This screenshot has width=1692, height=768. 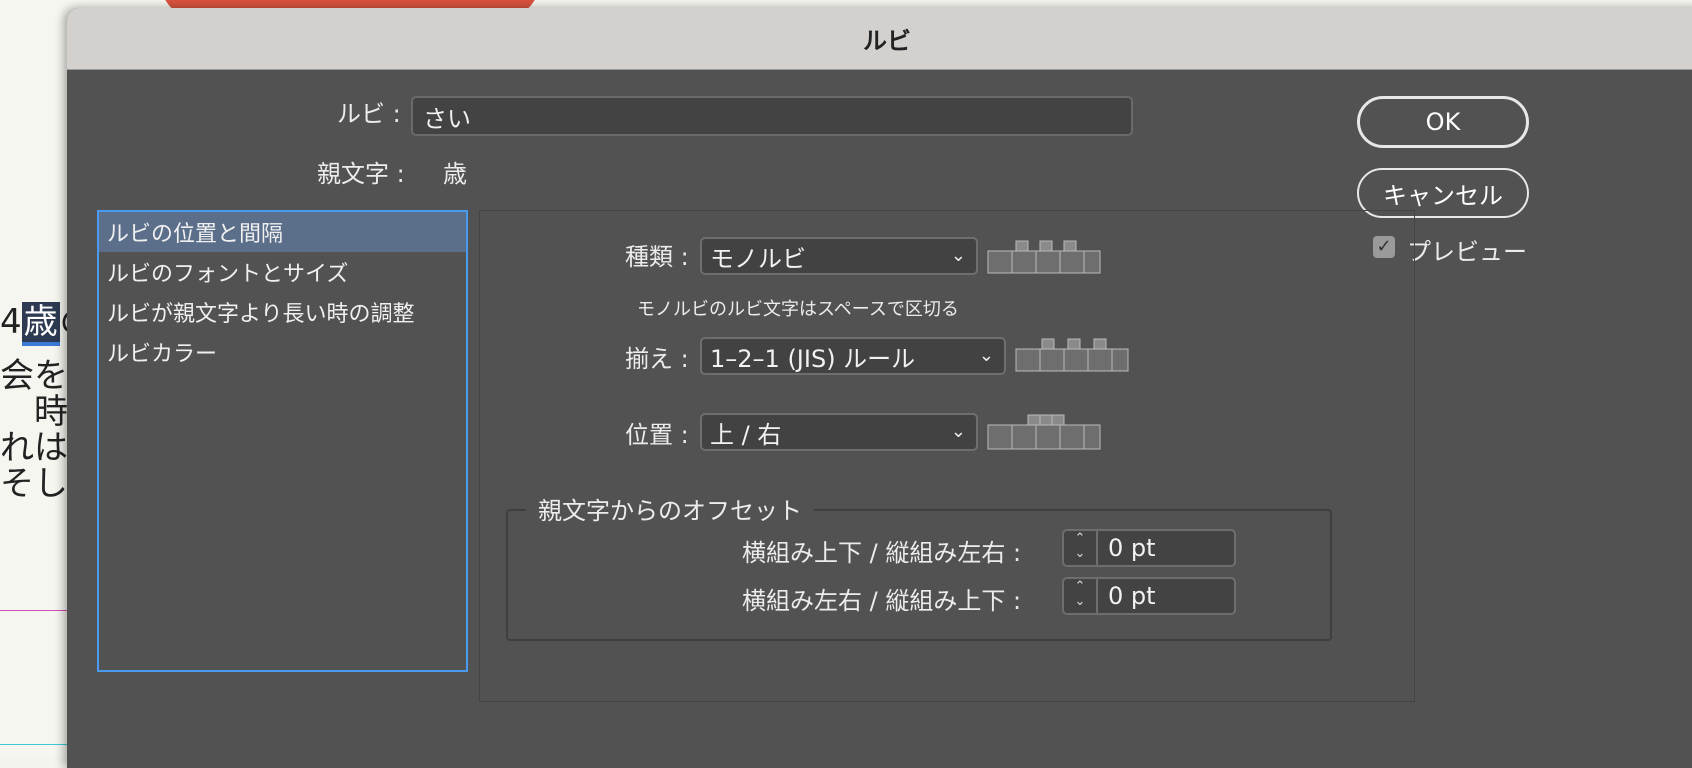 I want to click on mono-ruby-diagram-icon, so click(x=1044, y=256).